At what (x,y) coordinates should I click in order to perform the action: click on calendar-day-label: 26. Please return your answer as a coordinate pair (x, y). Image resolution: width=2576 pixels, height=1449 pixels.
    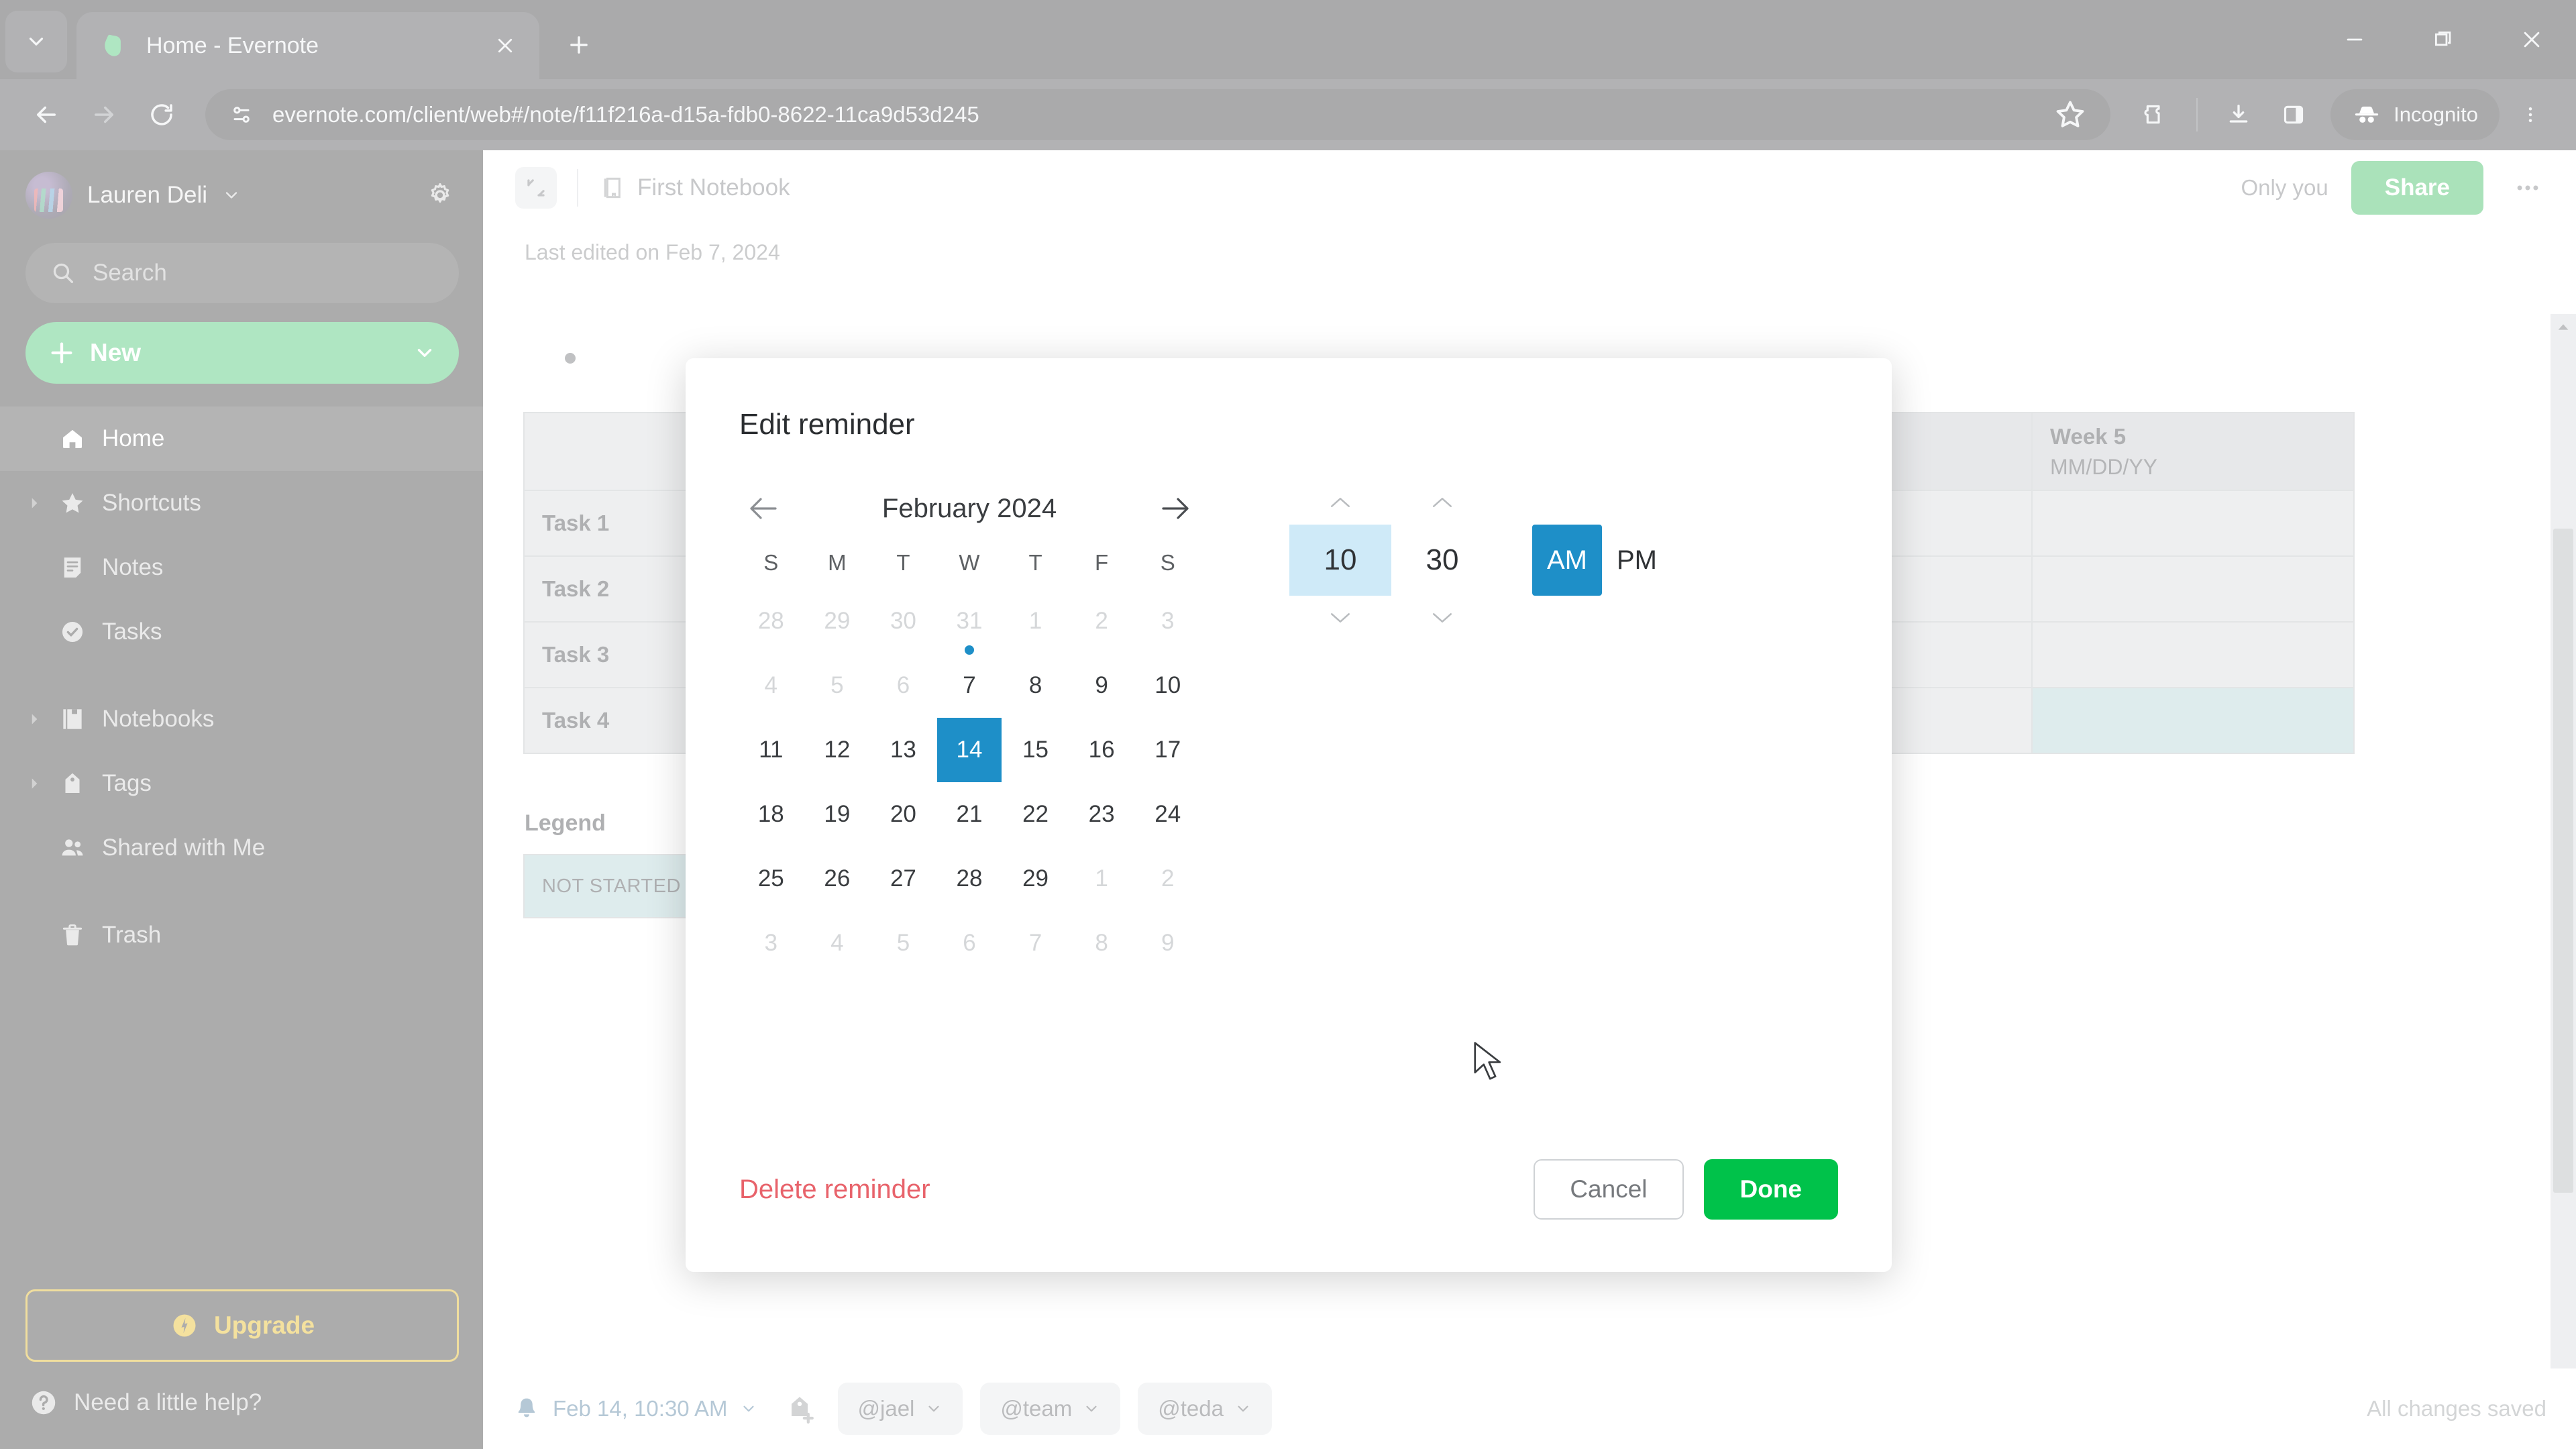
    Looking at the image, I should click on (837, 878).